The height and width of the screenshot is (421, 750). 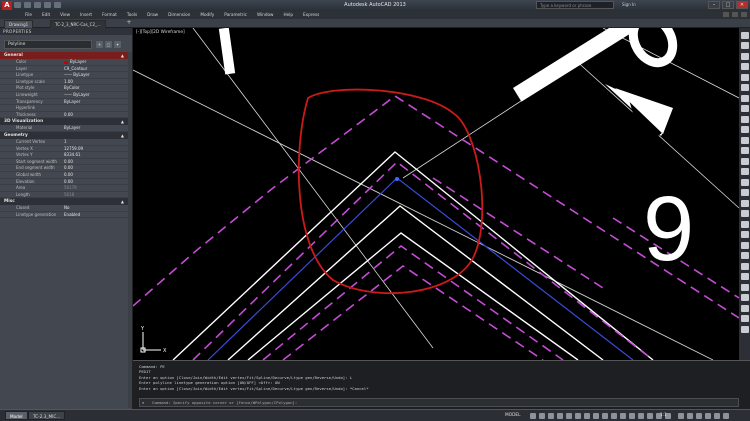 I want to click on grid-icon, so click(x=533, y=416).